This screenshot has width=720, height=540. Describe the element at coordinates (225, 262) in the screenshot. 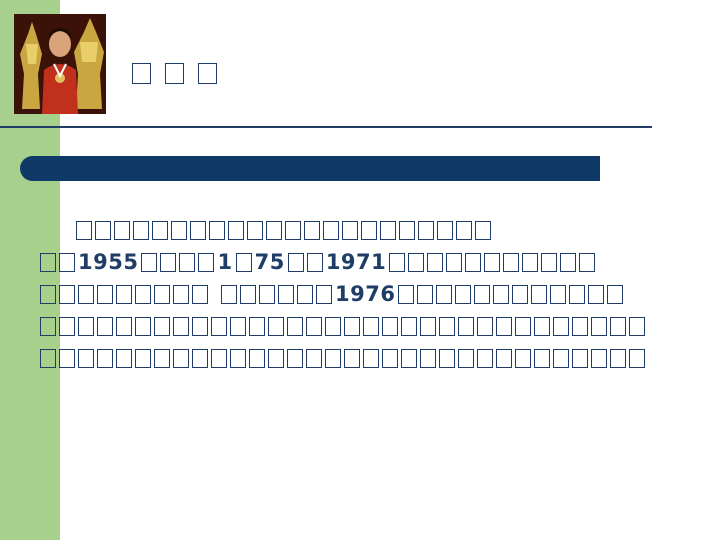

I see `body-number: 1` at that location.